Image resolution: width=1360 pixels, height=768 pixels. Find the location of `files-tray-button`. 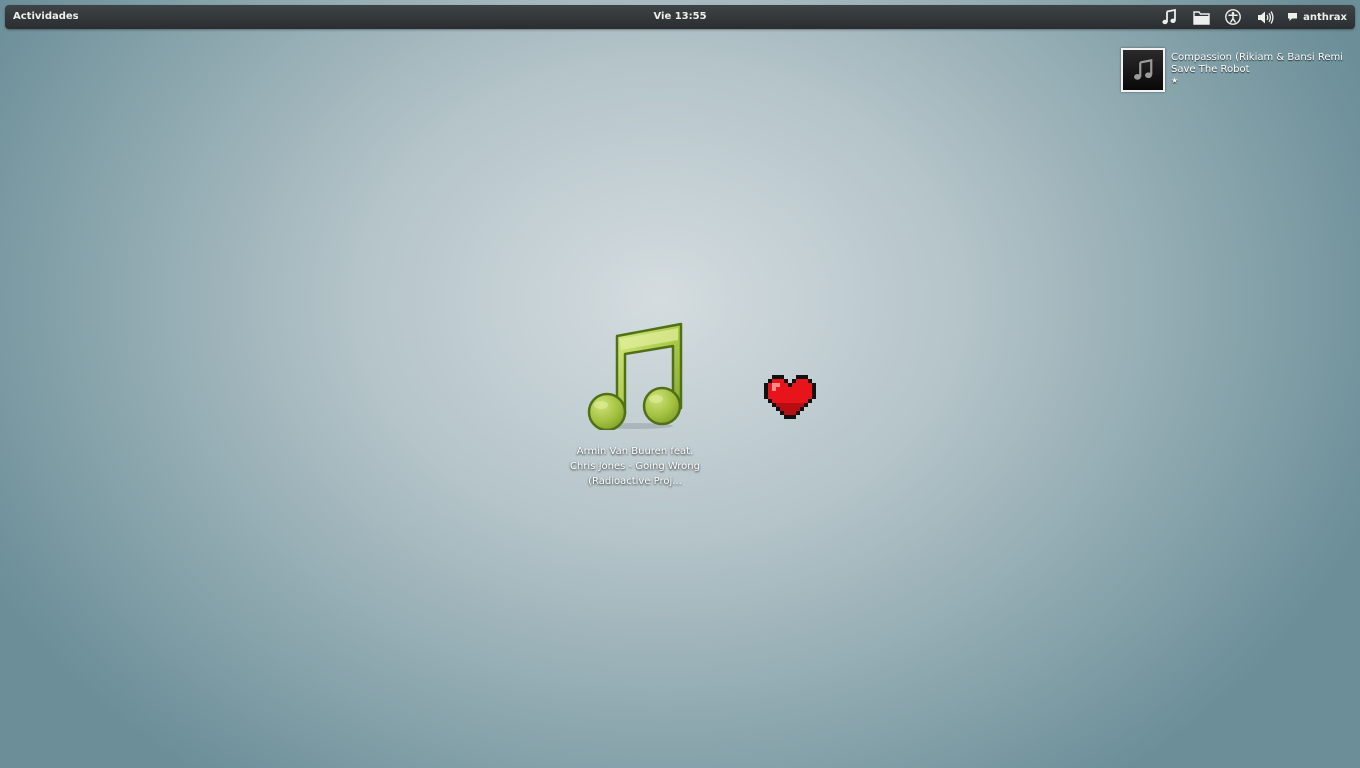

files-tray-button is located at coordinates (1201, 17).